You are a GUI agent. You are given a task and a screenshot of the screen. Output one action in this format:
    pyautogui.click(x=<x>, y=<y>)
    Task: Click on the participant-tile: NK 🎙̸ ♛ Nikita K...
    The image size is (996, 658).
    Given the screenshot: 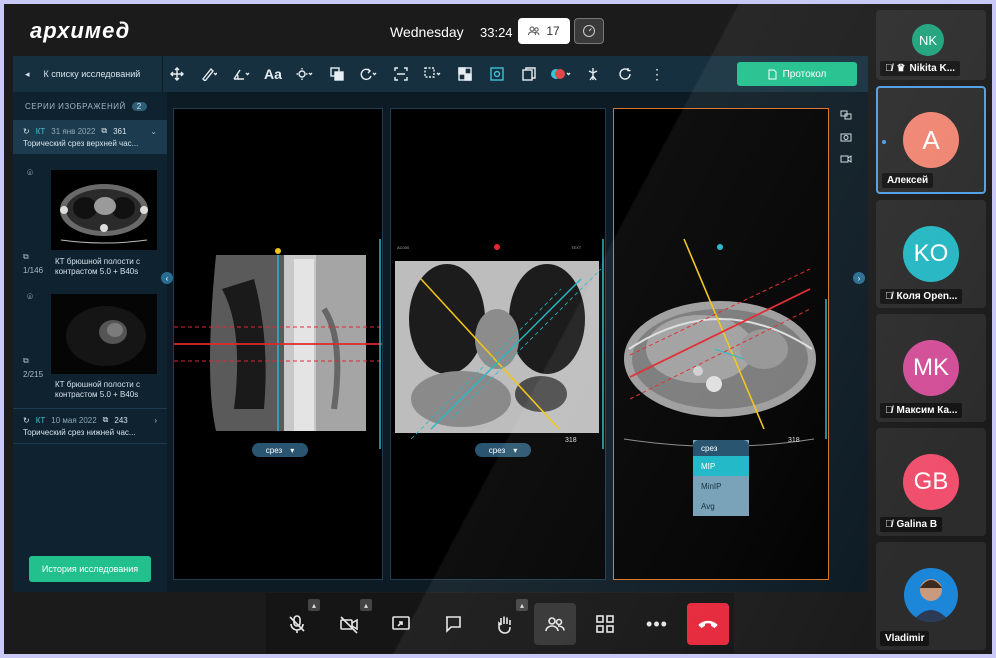 What is the action you would take?
    pyautogui.click(x=931, y=45)
    